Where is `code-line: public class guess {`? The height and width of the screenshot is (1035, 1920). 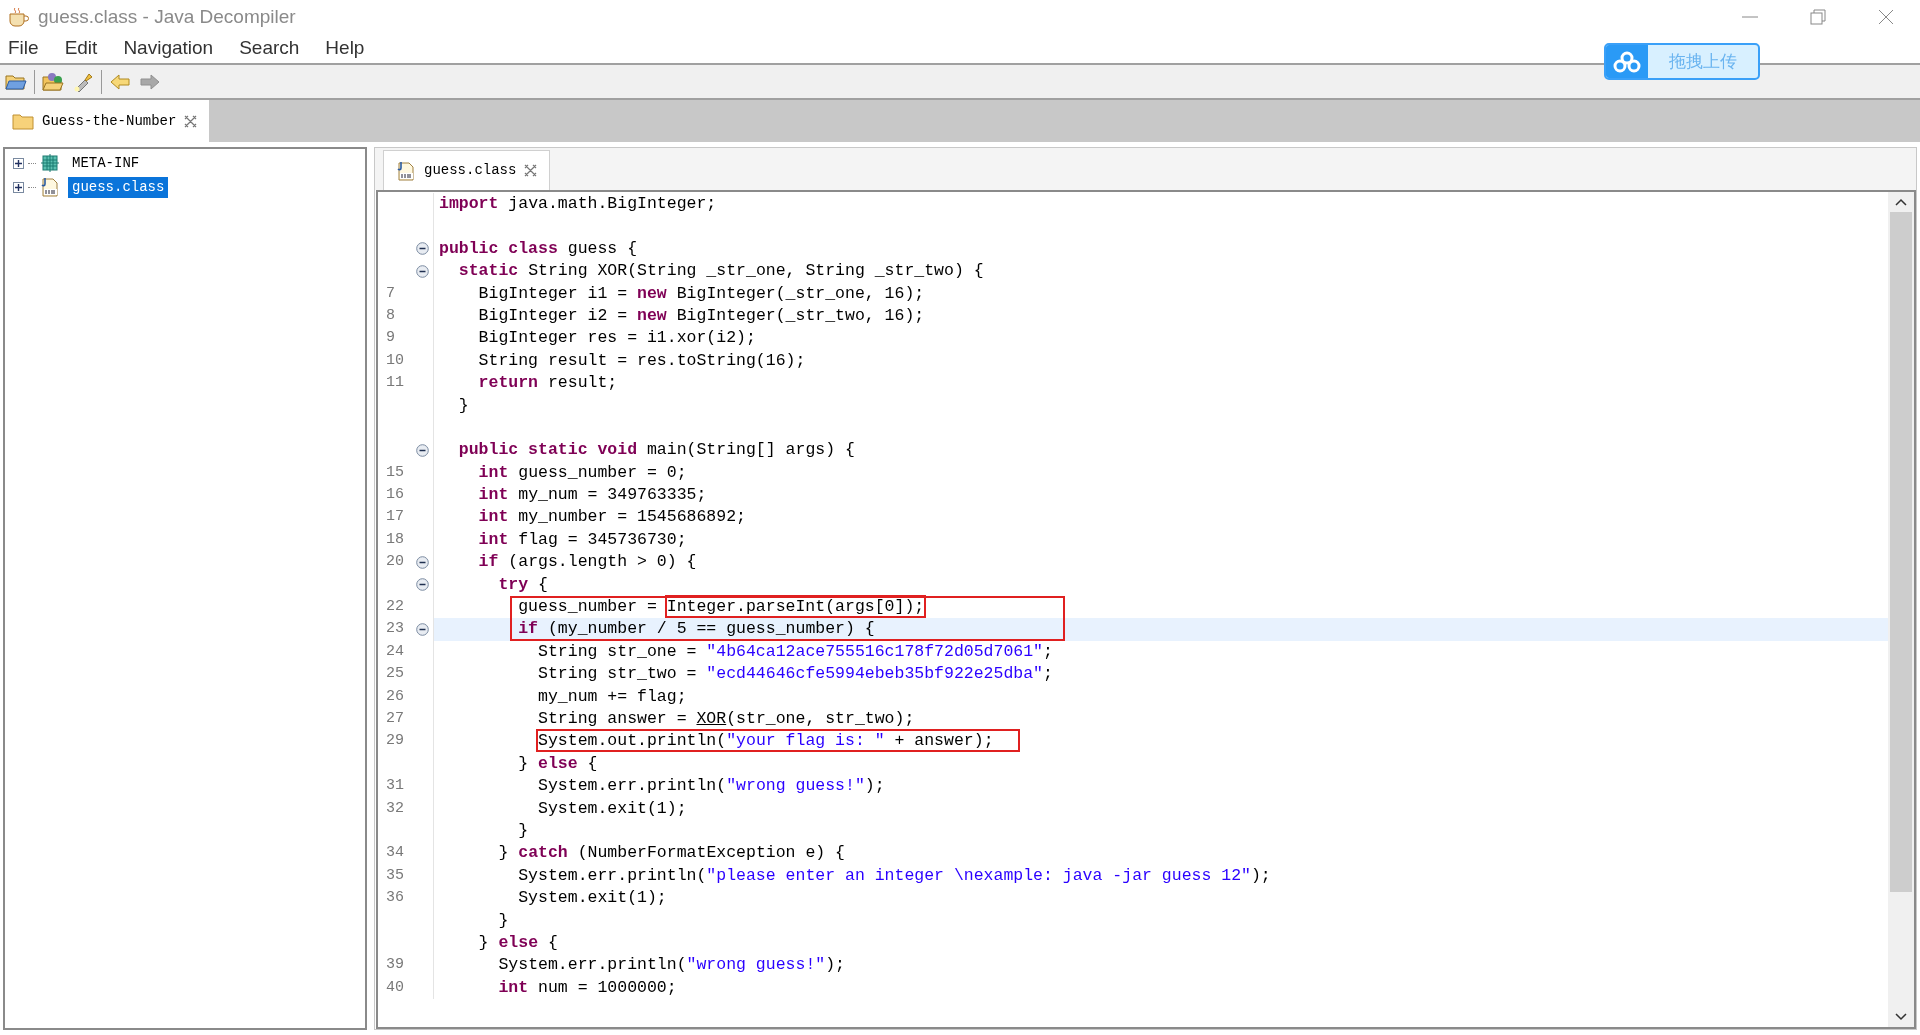
code-line: public class guess { is located at coordinates (538, 248).